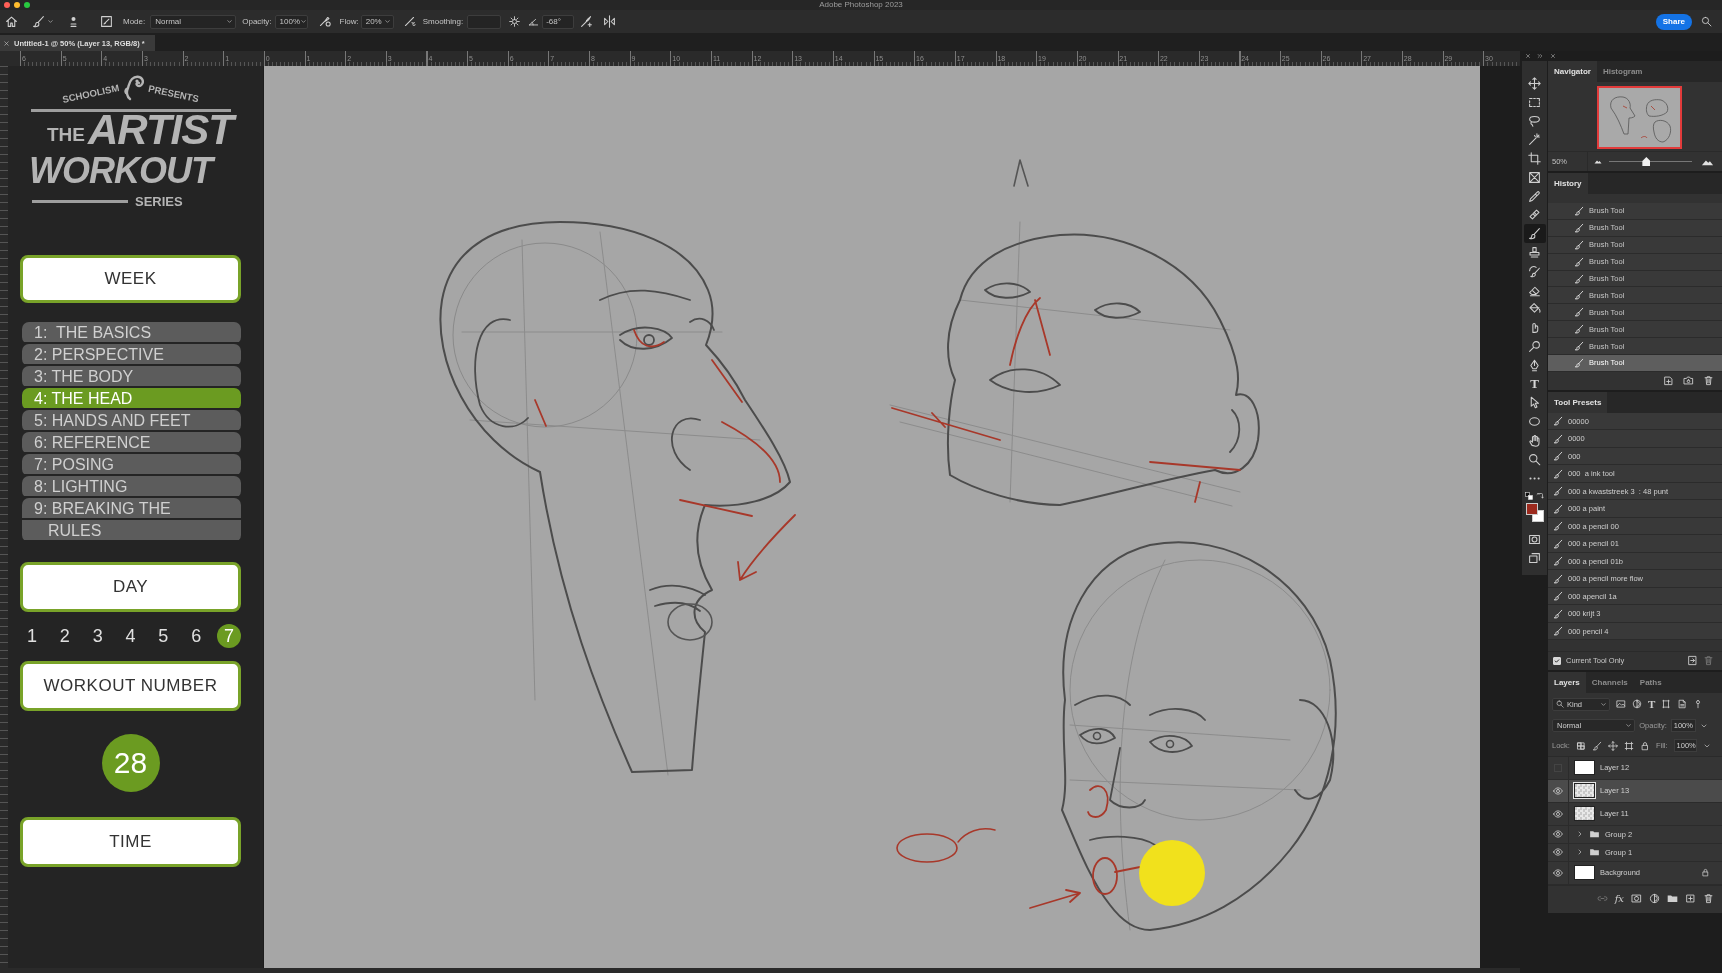  Describe the element at coordinates (1568, 183) in the screenshot. I see `panel-tab: History` at that location.